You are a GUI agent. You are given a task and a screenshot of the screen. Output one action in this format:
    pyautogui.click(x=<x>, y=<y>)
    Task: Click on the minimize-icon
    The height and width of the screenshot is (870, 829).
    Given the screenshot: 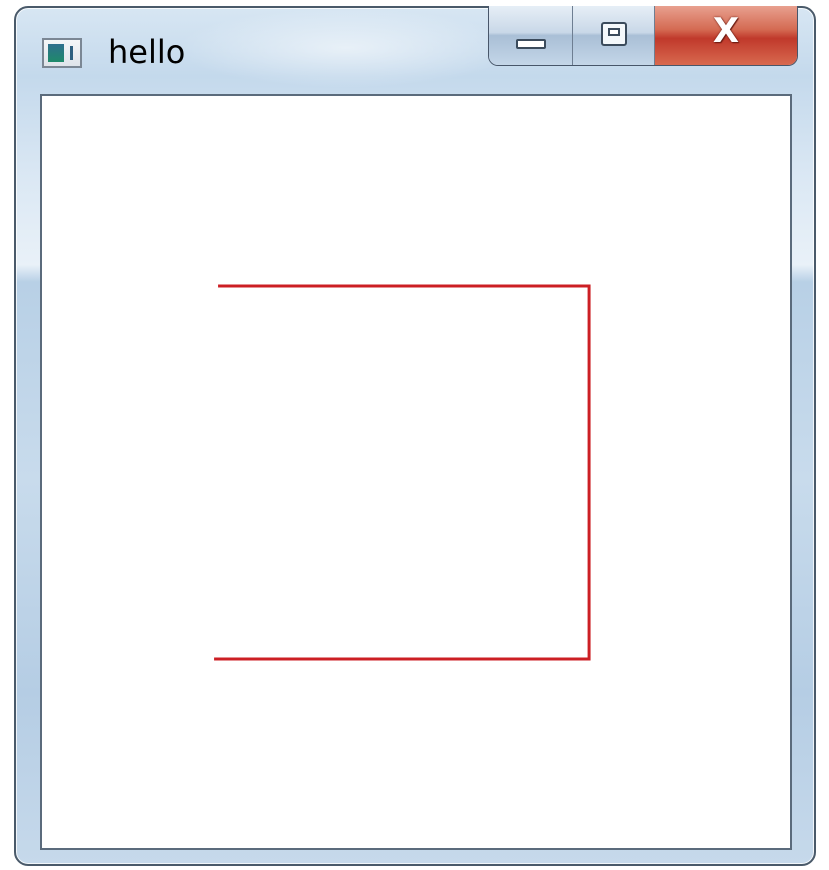 What is the action you would take?
    pyautogui.click(x=530, y=43)
    